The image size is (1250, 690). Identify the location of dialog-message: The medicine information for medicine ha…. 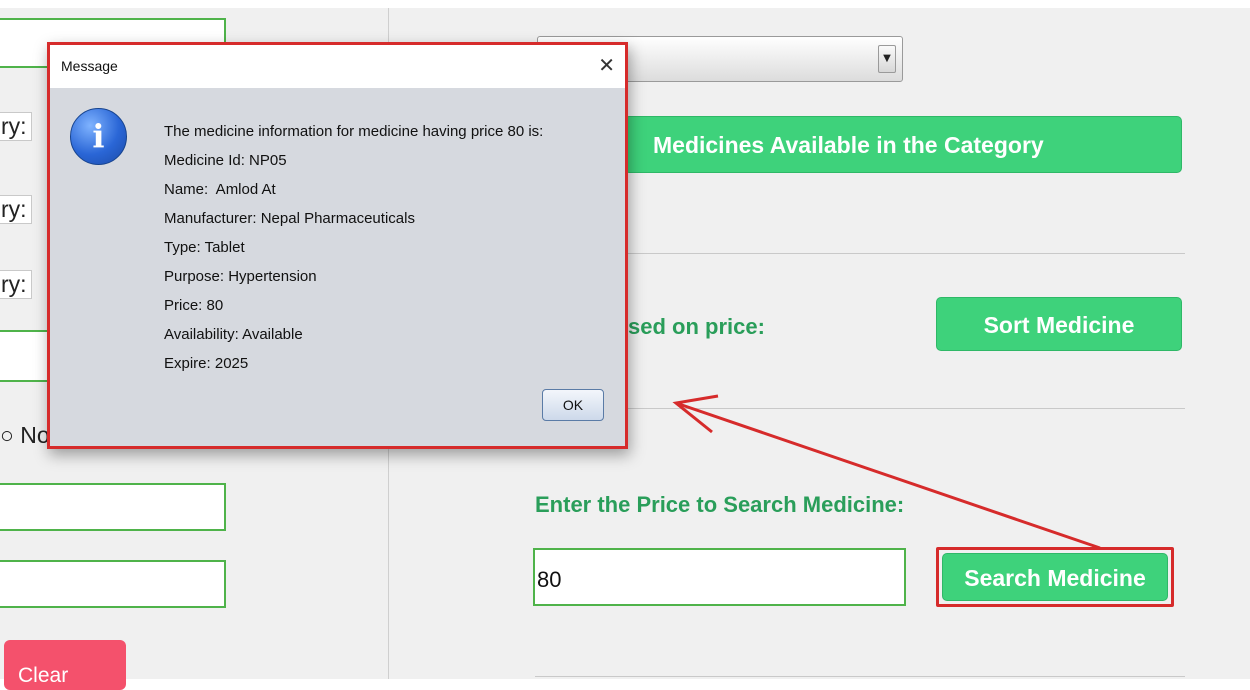
(353, 247).